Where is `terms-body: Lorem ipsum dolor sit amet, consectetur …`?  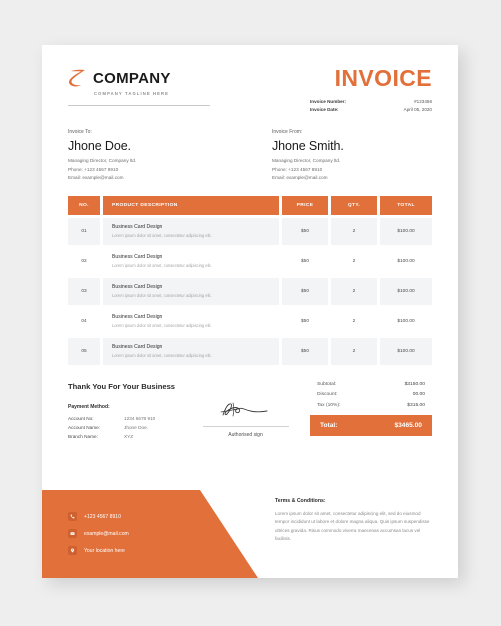
terms-body: Lorem ipsum dolor sit amet, consectetur … is located at coordinates (352, 526).